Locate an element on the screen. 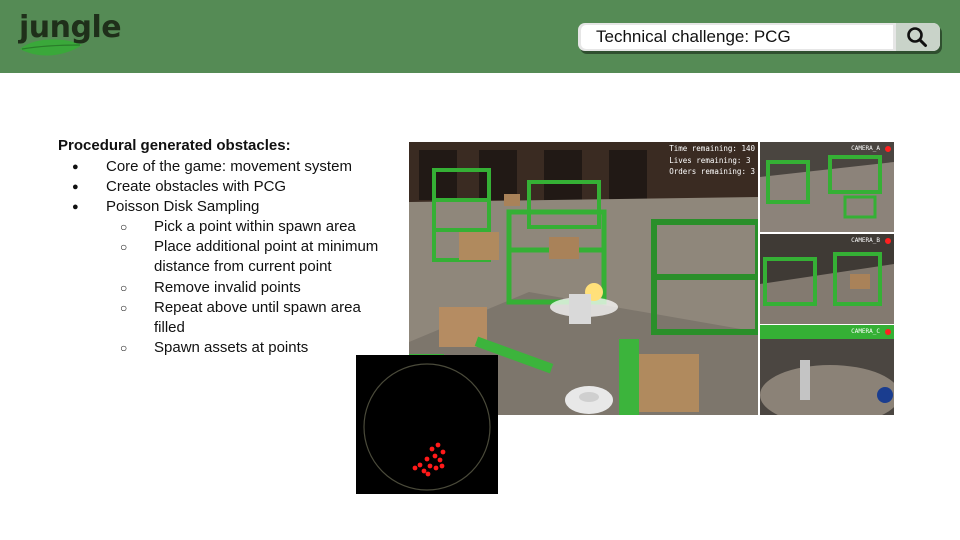 The height and width of the screenshot is (540, 960). camera-label: CAMERA_A is located at coordinates (865, 148).